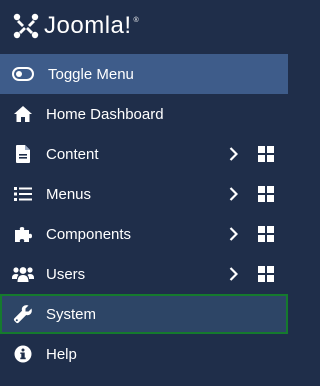  I want to click on menu-item-label: Content, so click(72, 154).